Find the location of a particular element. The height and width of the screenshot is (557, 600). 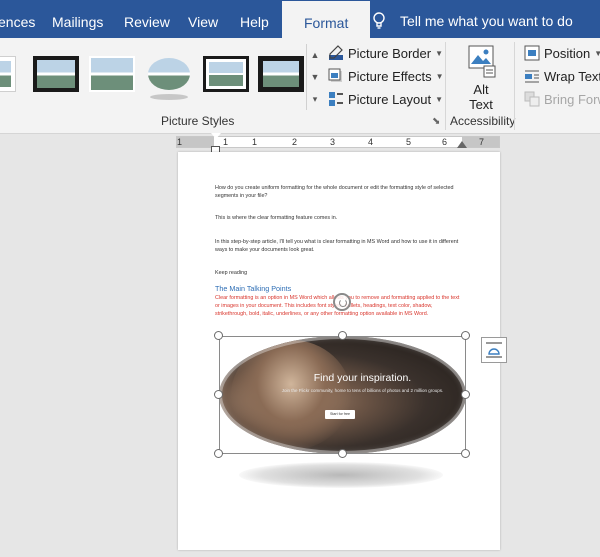

alt-text-label-line2: Text is located at coordinates (481, 104).